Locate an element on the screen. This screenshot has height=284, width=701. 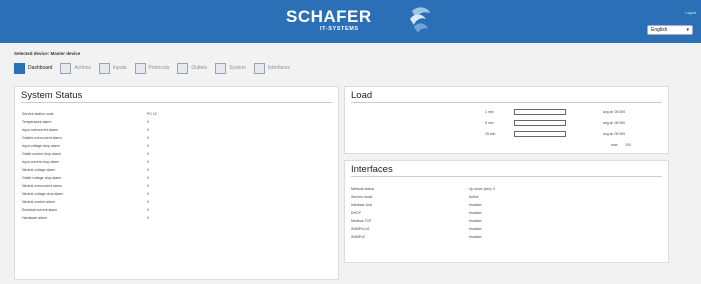
status-row: Hardware alarm 0 is located at coordinates (107, 220).